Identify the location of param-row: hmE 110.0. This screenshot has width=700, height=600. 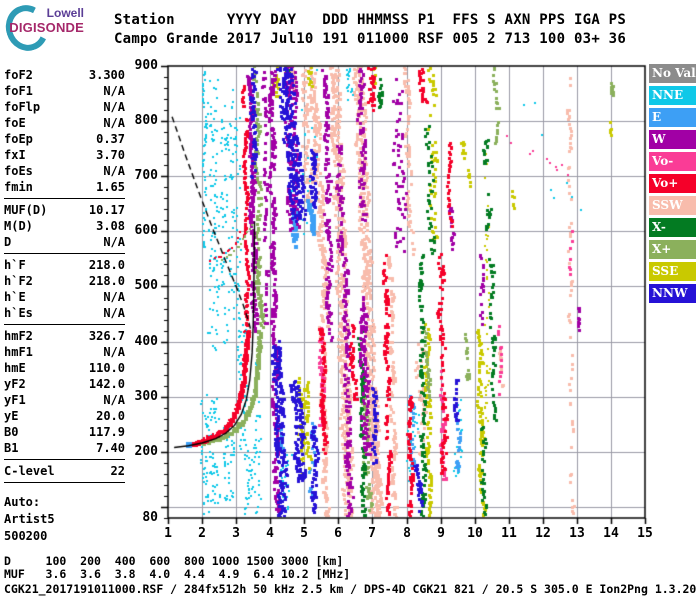
(64, 368).